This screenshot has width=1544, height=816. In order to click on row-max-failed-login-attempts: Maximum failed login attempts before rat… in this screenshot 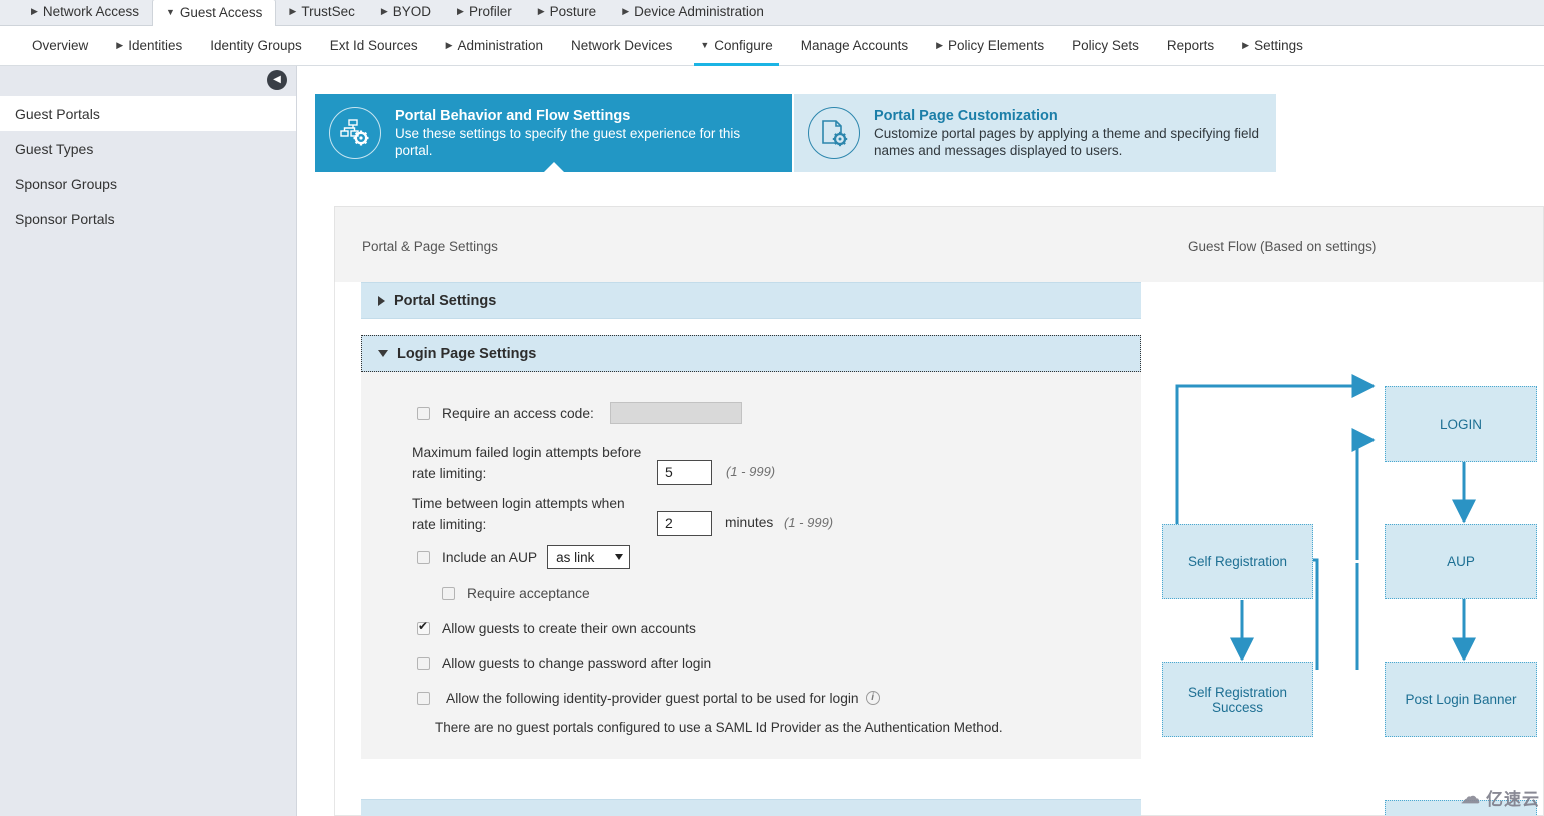, I will do `click(751, 464)`.